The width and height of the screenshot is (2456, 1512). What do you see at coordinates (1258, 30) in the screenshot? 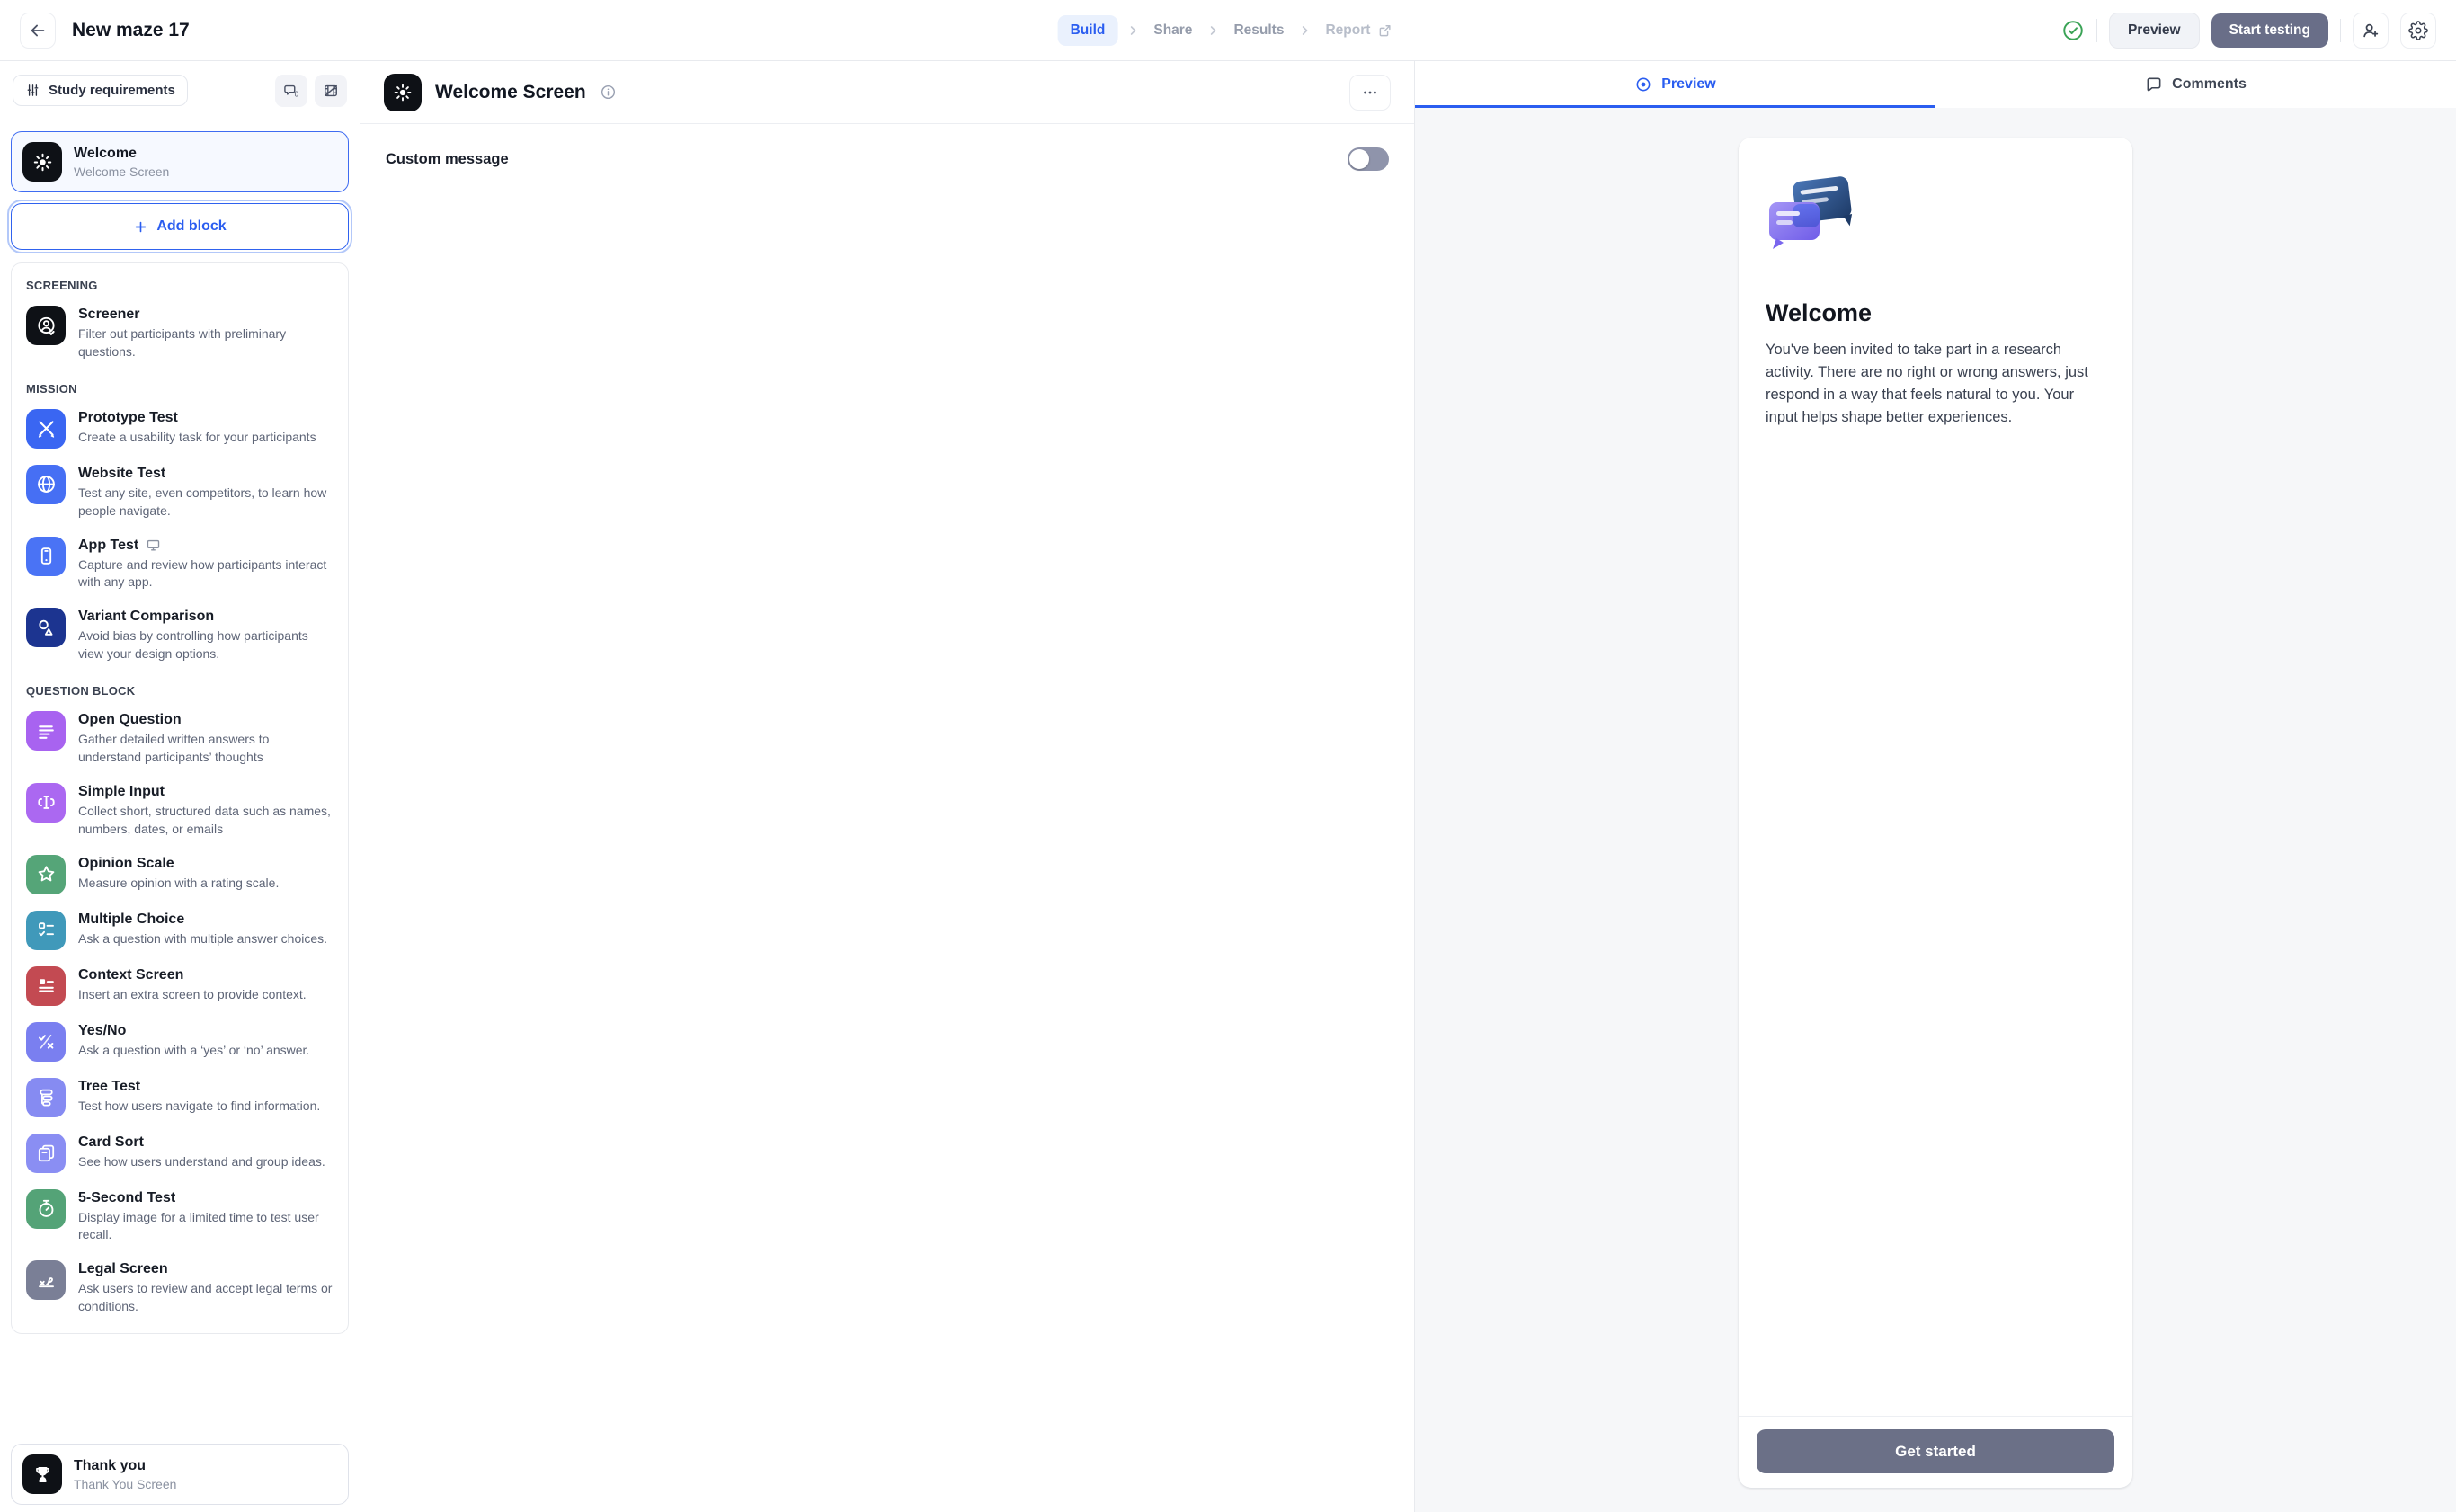
I see `breadcrumb-results: Results` at bounding box center [1258, 30].